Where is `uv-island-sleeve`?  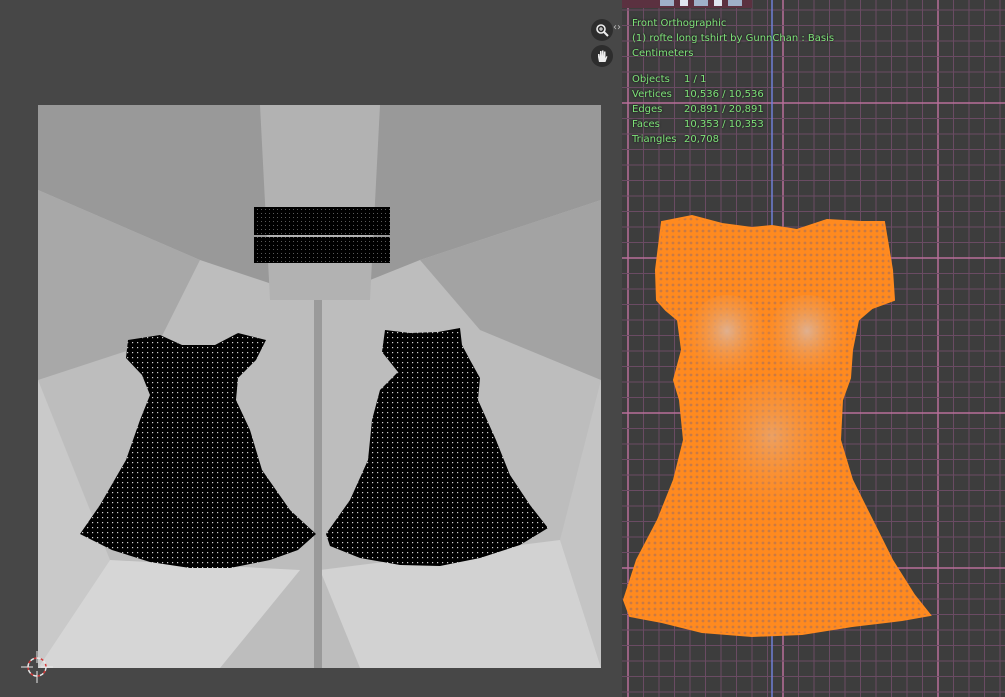
uv-island-sleeve is located at coordinates (322, 235).